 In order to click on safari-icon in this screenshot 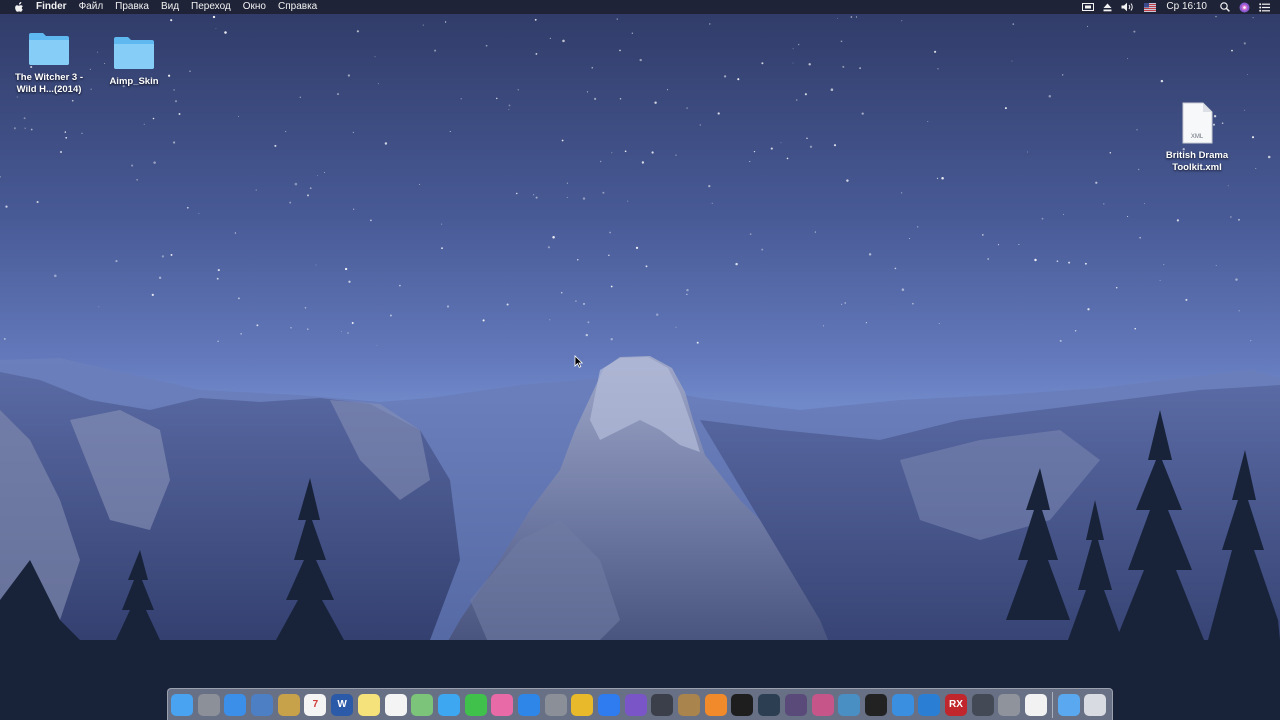, I will do `click(235, 704)`.